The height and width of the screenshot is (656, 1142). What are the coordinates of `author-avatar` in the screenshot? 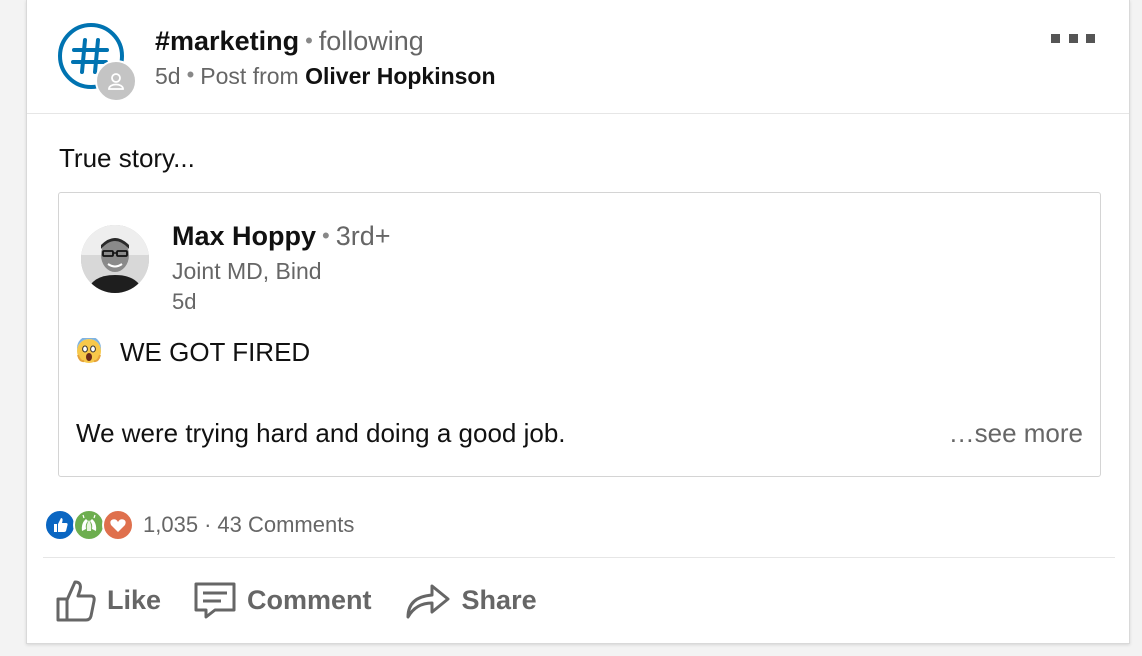 It's located at (116, 81).